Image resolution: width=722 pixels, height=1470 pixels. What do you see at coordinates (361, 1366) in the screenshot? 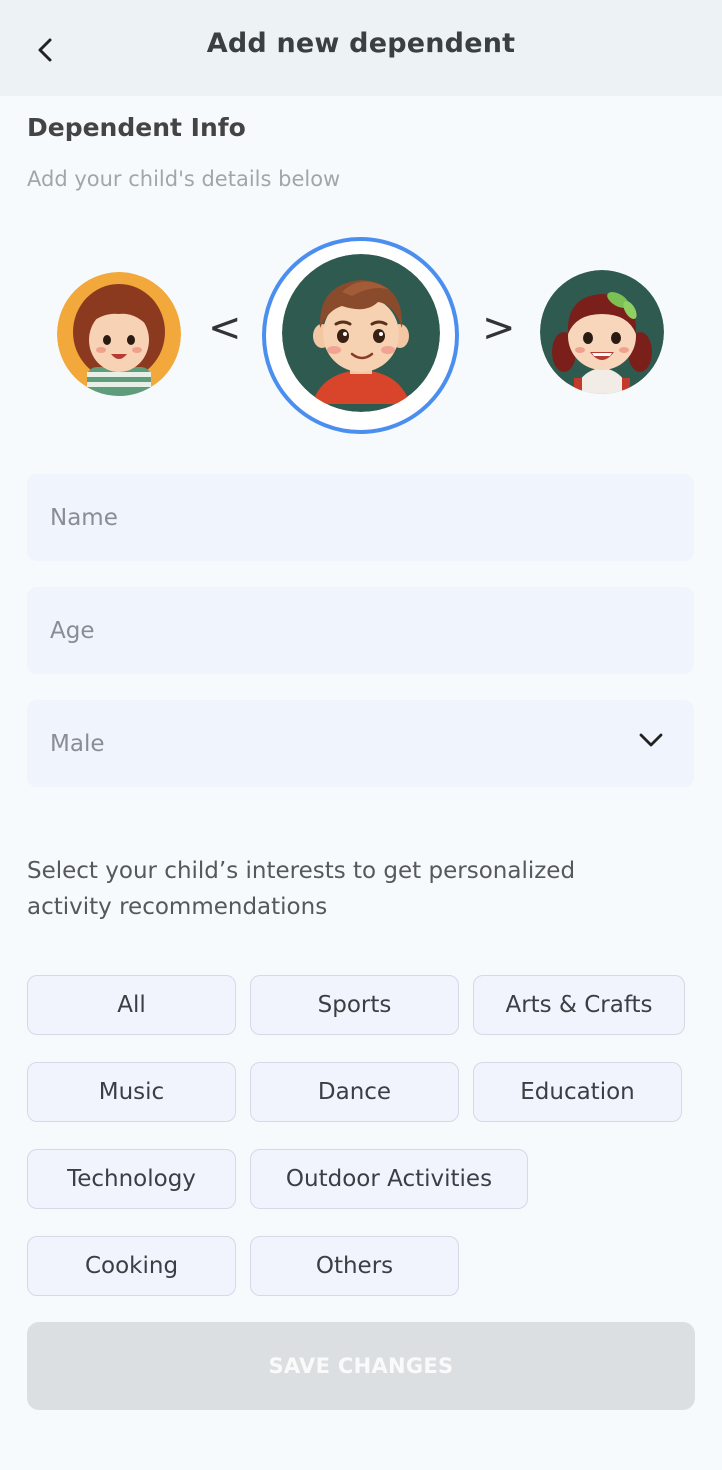
I see `save-changes-button: SAVE CHANGES` at bounding box center [361, 1366].